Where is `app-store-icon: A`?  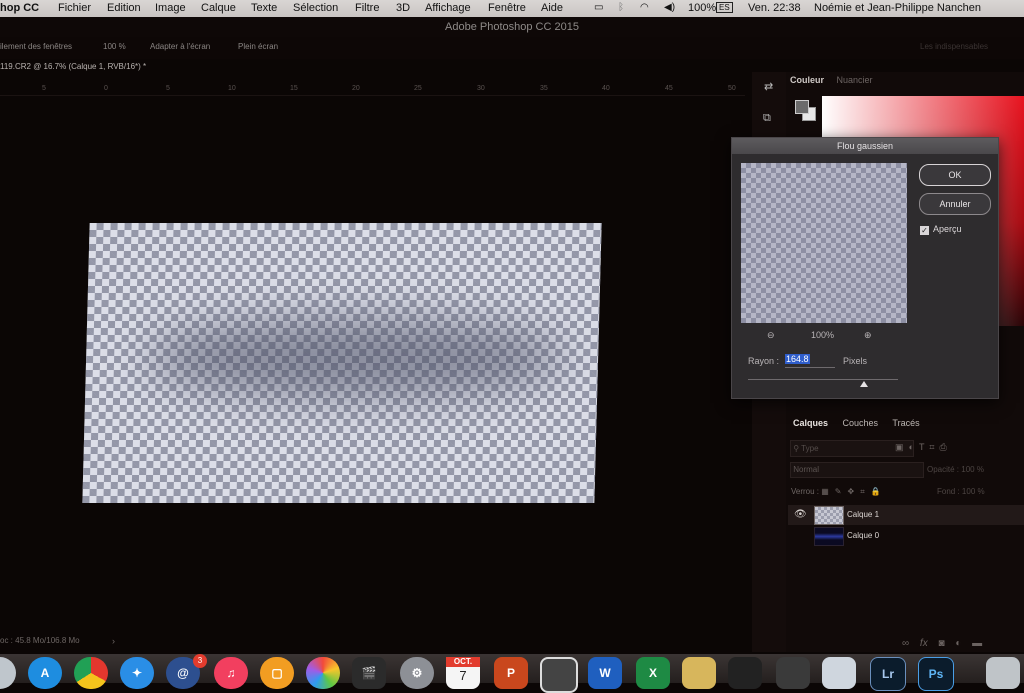
app-store-icon: A is located at coordinates (45, 673).